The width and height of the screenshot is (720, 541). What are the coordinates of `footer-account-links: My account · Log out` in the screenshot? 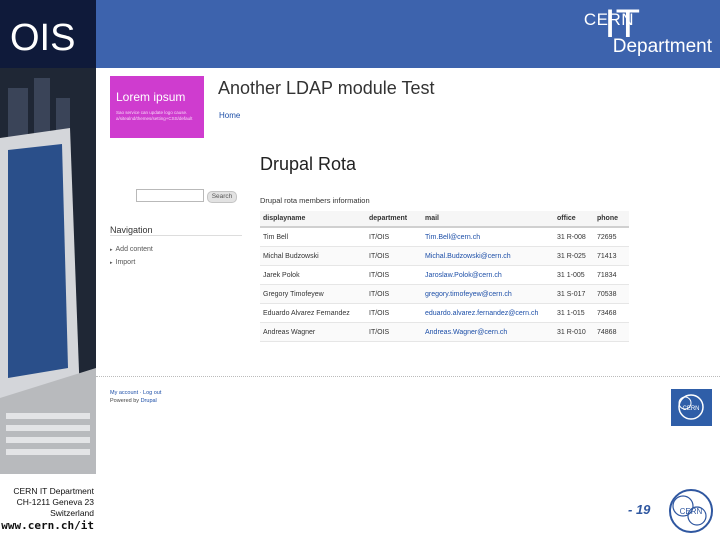 It's located at (135, 393).